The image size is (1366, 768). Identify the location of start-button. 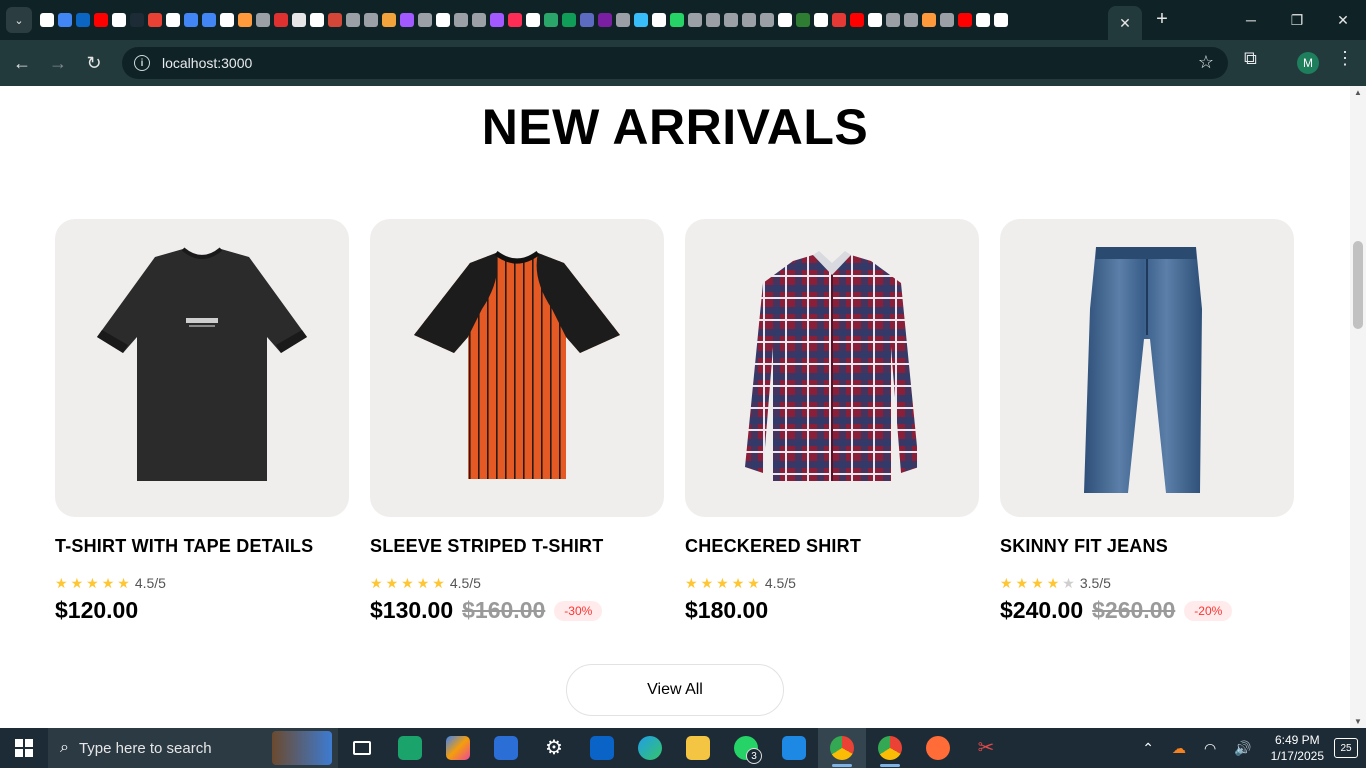
(24, 748).